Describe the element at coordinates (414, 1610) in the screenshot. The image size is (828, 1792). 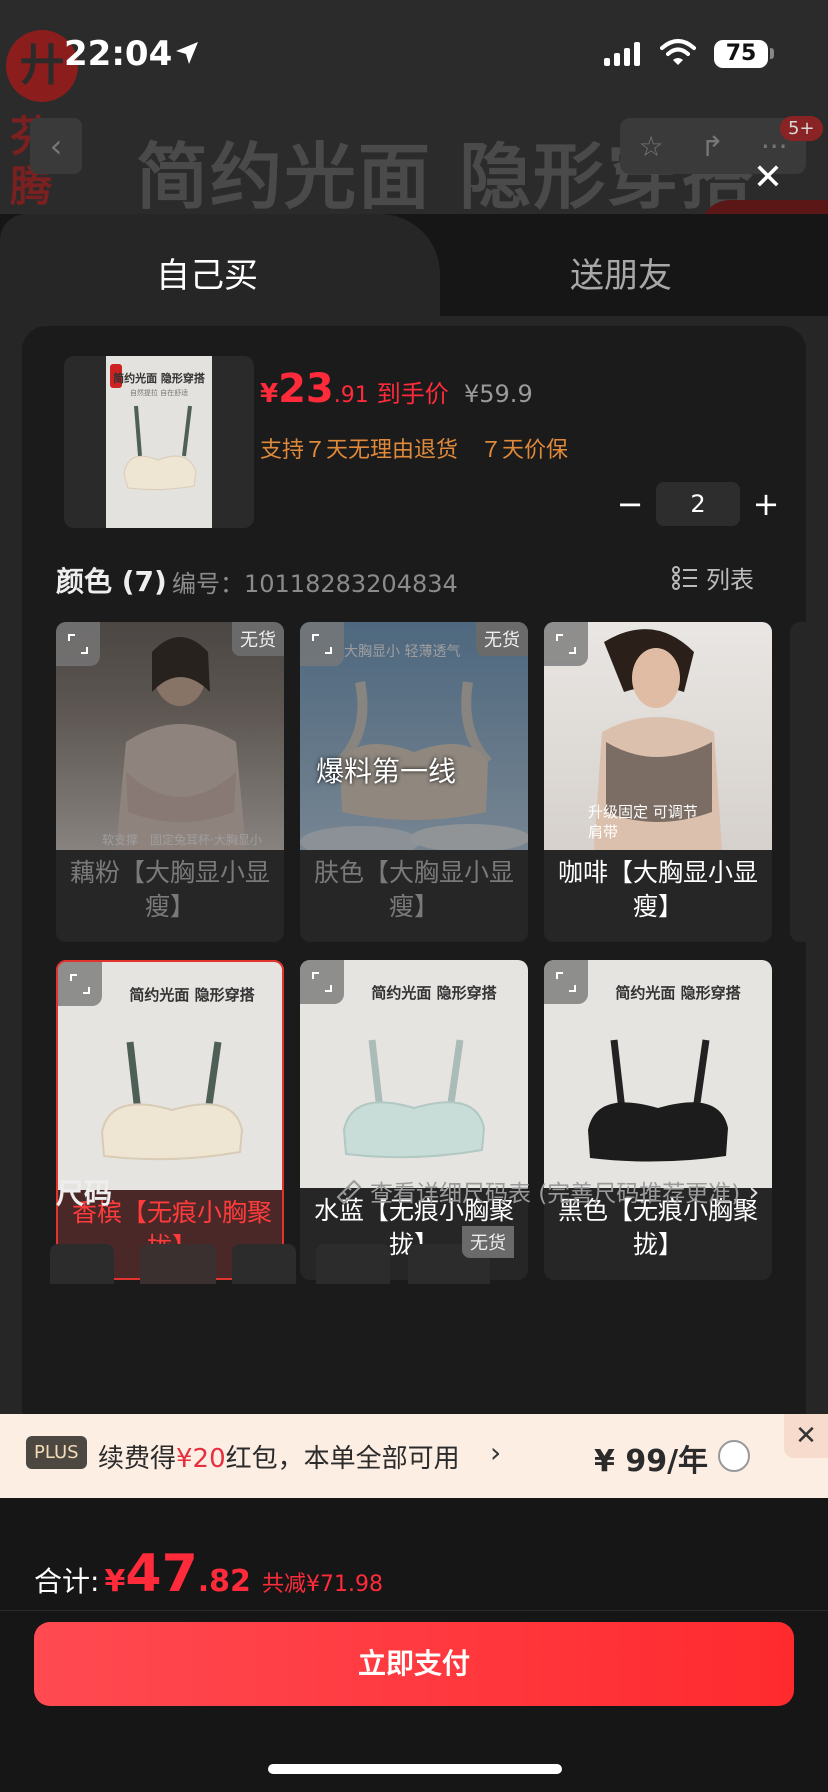
I see `footer-divider` at that location.